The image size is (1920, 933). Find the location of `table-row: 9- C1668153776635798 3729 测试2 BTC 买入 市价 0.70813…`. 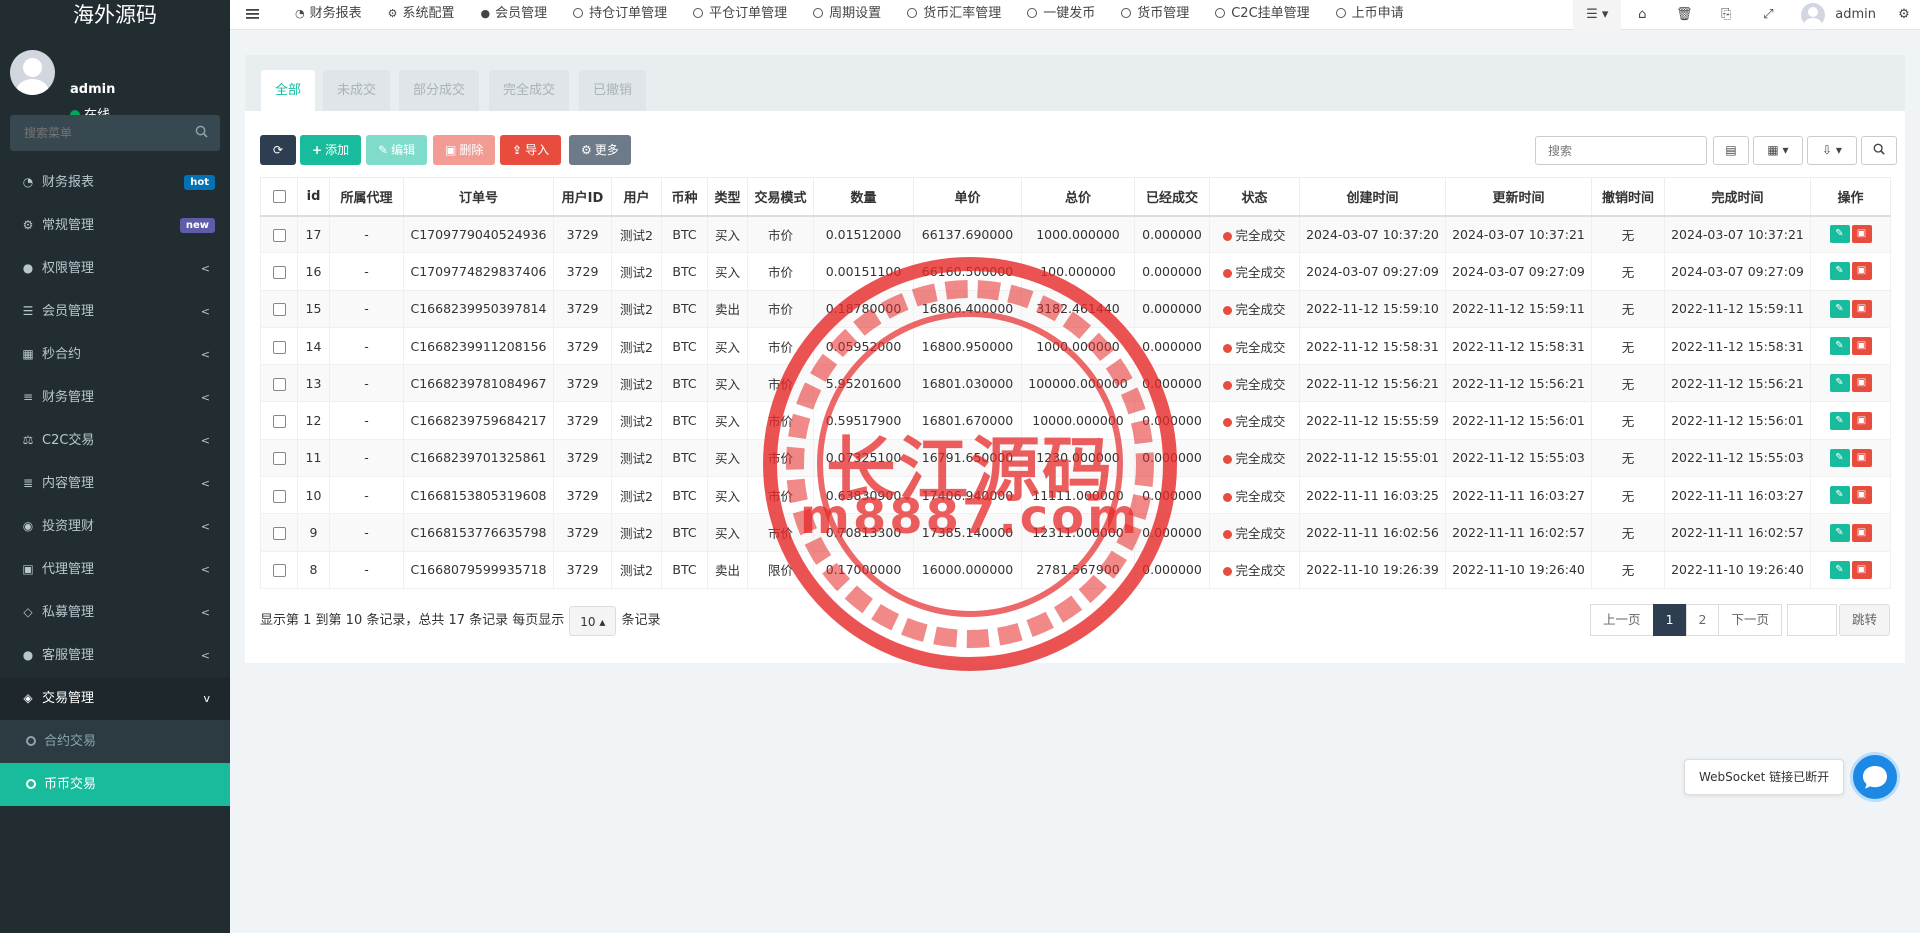

table-row: 9- C1668153776635798 3729 测试2 BTC 买入 市价 0.70813… is located at coordinates (1075, 532).